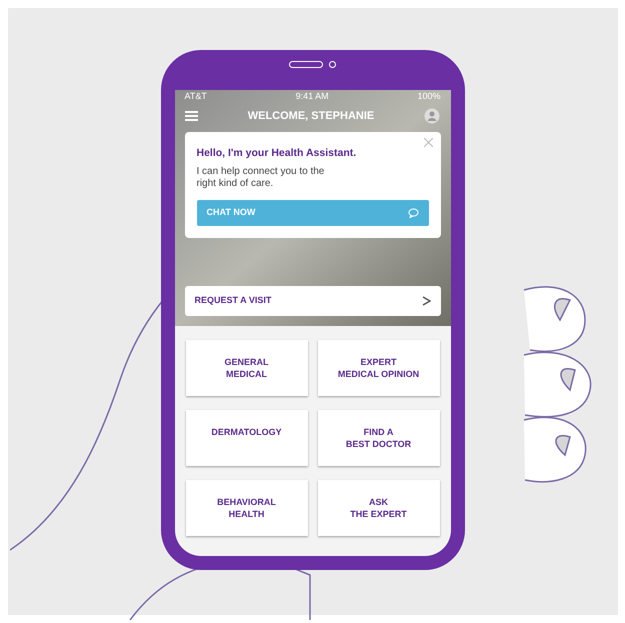 The image size is (625, 623). Describe the element at coordinates (311, 116) in the screenshot. I see `header-title: WELCOME, STEPHANIE` at that location.